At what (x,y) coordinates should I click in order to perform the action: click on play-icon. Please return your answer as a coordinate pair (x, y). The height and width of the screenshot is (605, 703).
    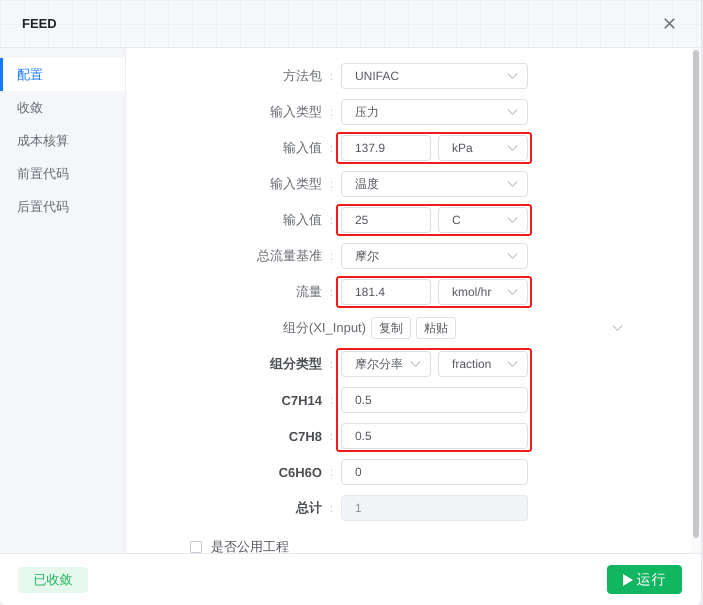
    Looking at the image, I should click on (627, 580).